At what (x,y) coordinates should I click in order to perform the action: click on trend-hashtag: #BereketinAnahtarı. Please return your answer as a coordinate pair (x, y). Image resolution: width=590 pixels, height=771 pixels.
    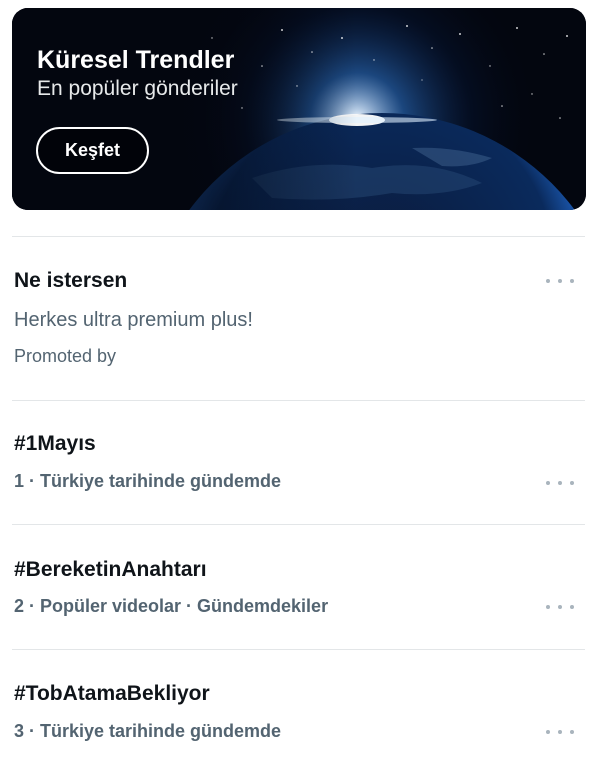
    Looking at the image, I should click on (110, 569).